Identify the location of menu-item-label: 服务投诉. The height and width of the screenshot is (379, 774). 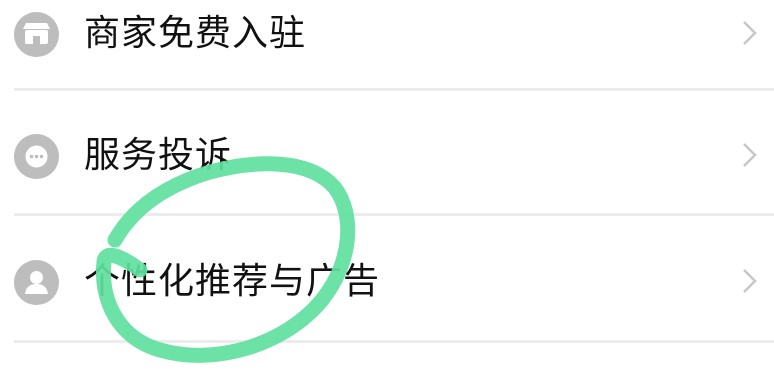
(158, 155).